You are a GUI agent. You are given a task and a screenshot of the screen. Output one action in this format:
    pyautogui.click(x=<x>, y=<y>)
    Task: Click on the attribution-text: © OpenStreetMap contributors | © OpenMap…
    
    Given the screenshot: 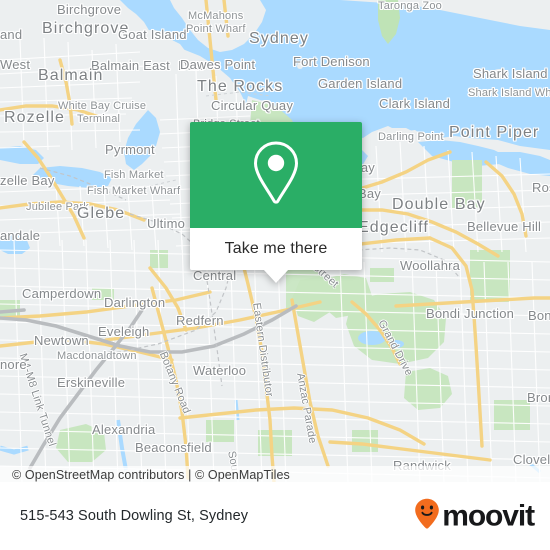 What is the action you would take?
    pyautogui.click(x=145, y=475)
    